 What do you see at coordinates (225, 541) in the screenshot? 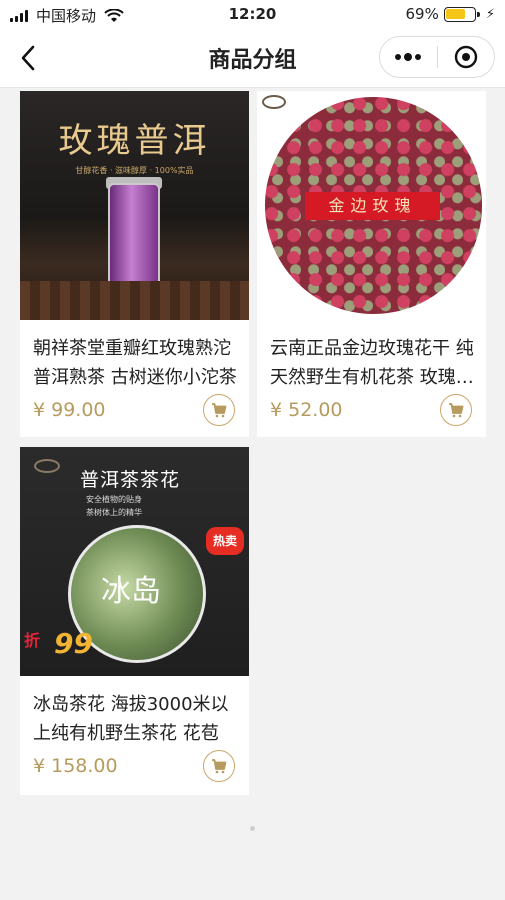
I see `hot-sale-badge: 热卖` at bounding box center [225, 541].